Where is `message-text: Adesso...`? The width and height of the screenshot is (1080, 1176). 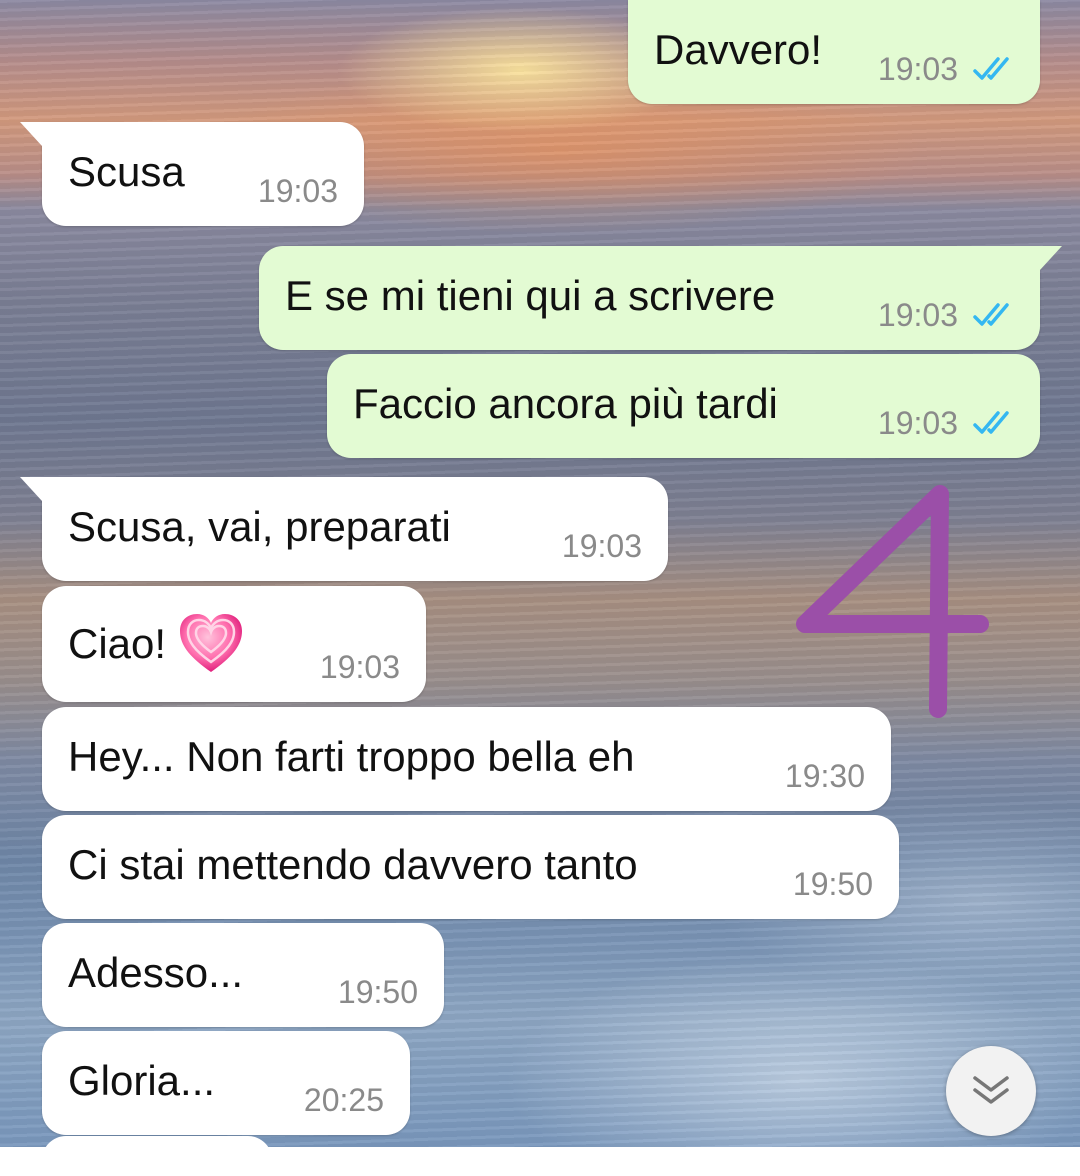
message-text: Adesso... is located at coordinates (156, 972).